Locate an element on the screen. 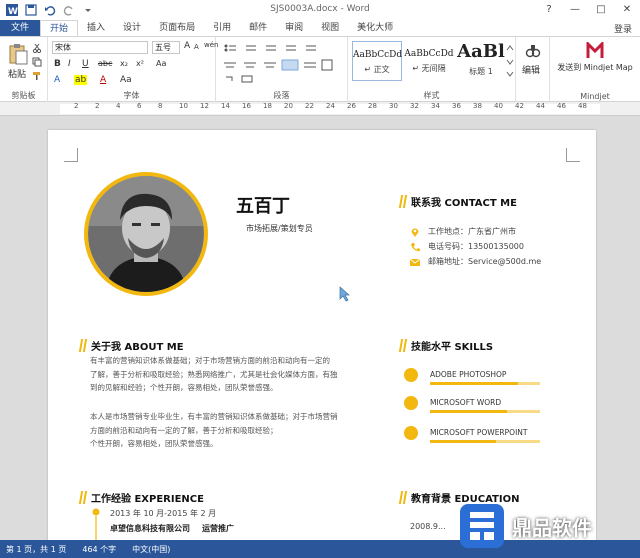 The image size is (640, 558). editing-button: 编辑 is located at coordinates (531, 69).